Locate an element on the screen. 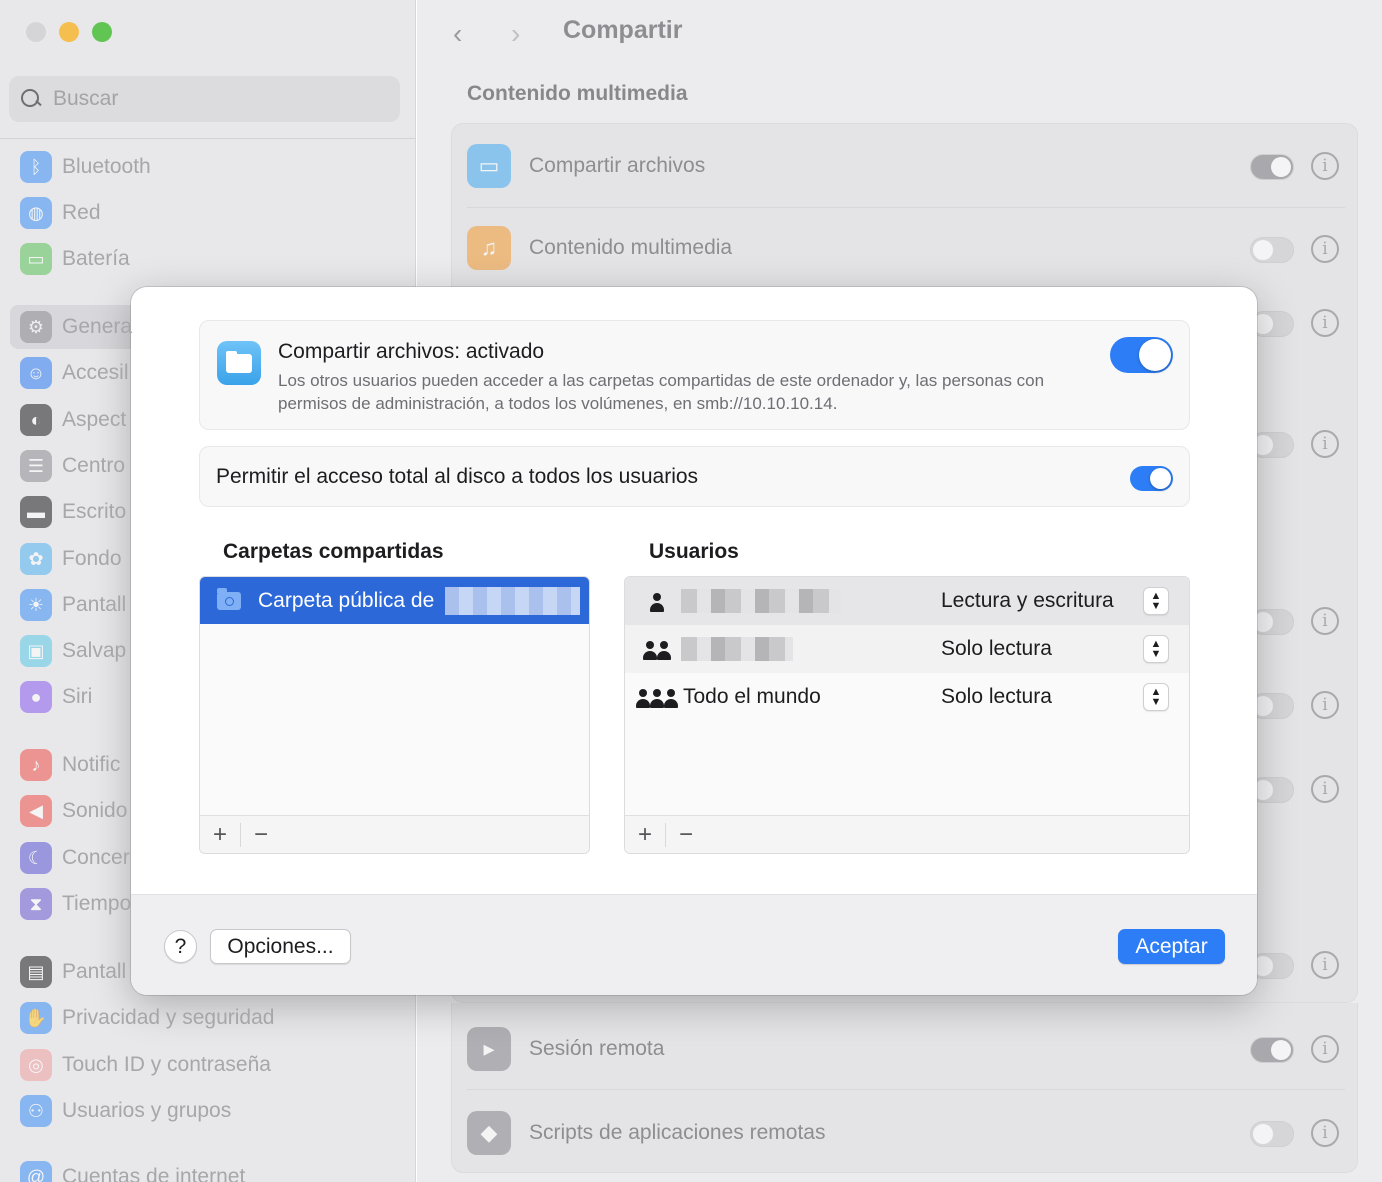 Image resolution: width=1382 pixels, height=1182 pixels. sidebar-item-bateria: ▭ Batería is located at coordinates (210, 259).